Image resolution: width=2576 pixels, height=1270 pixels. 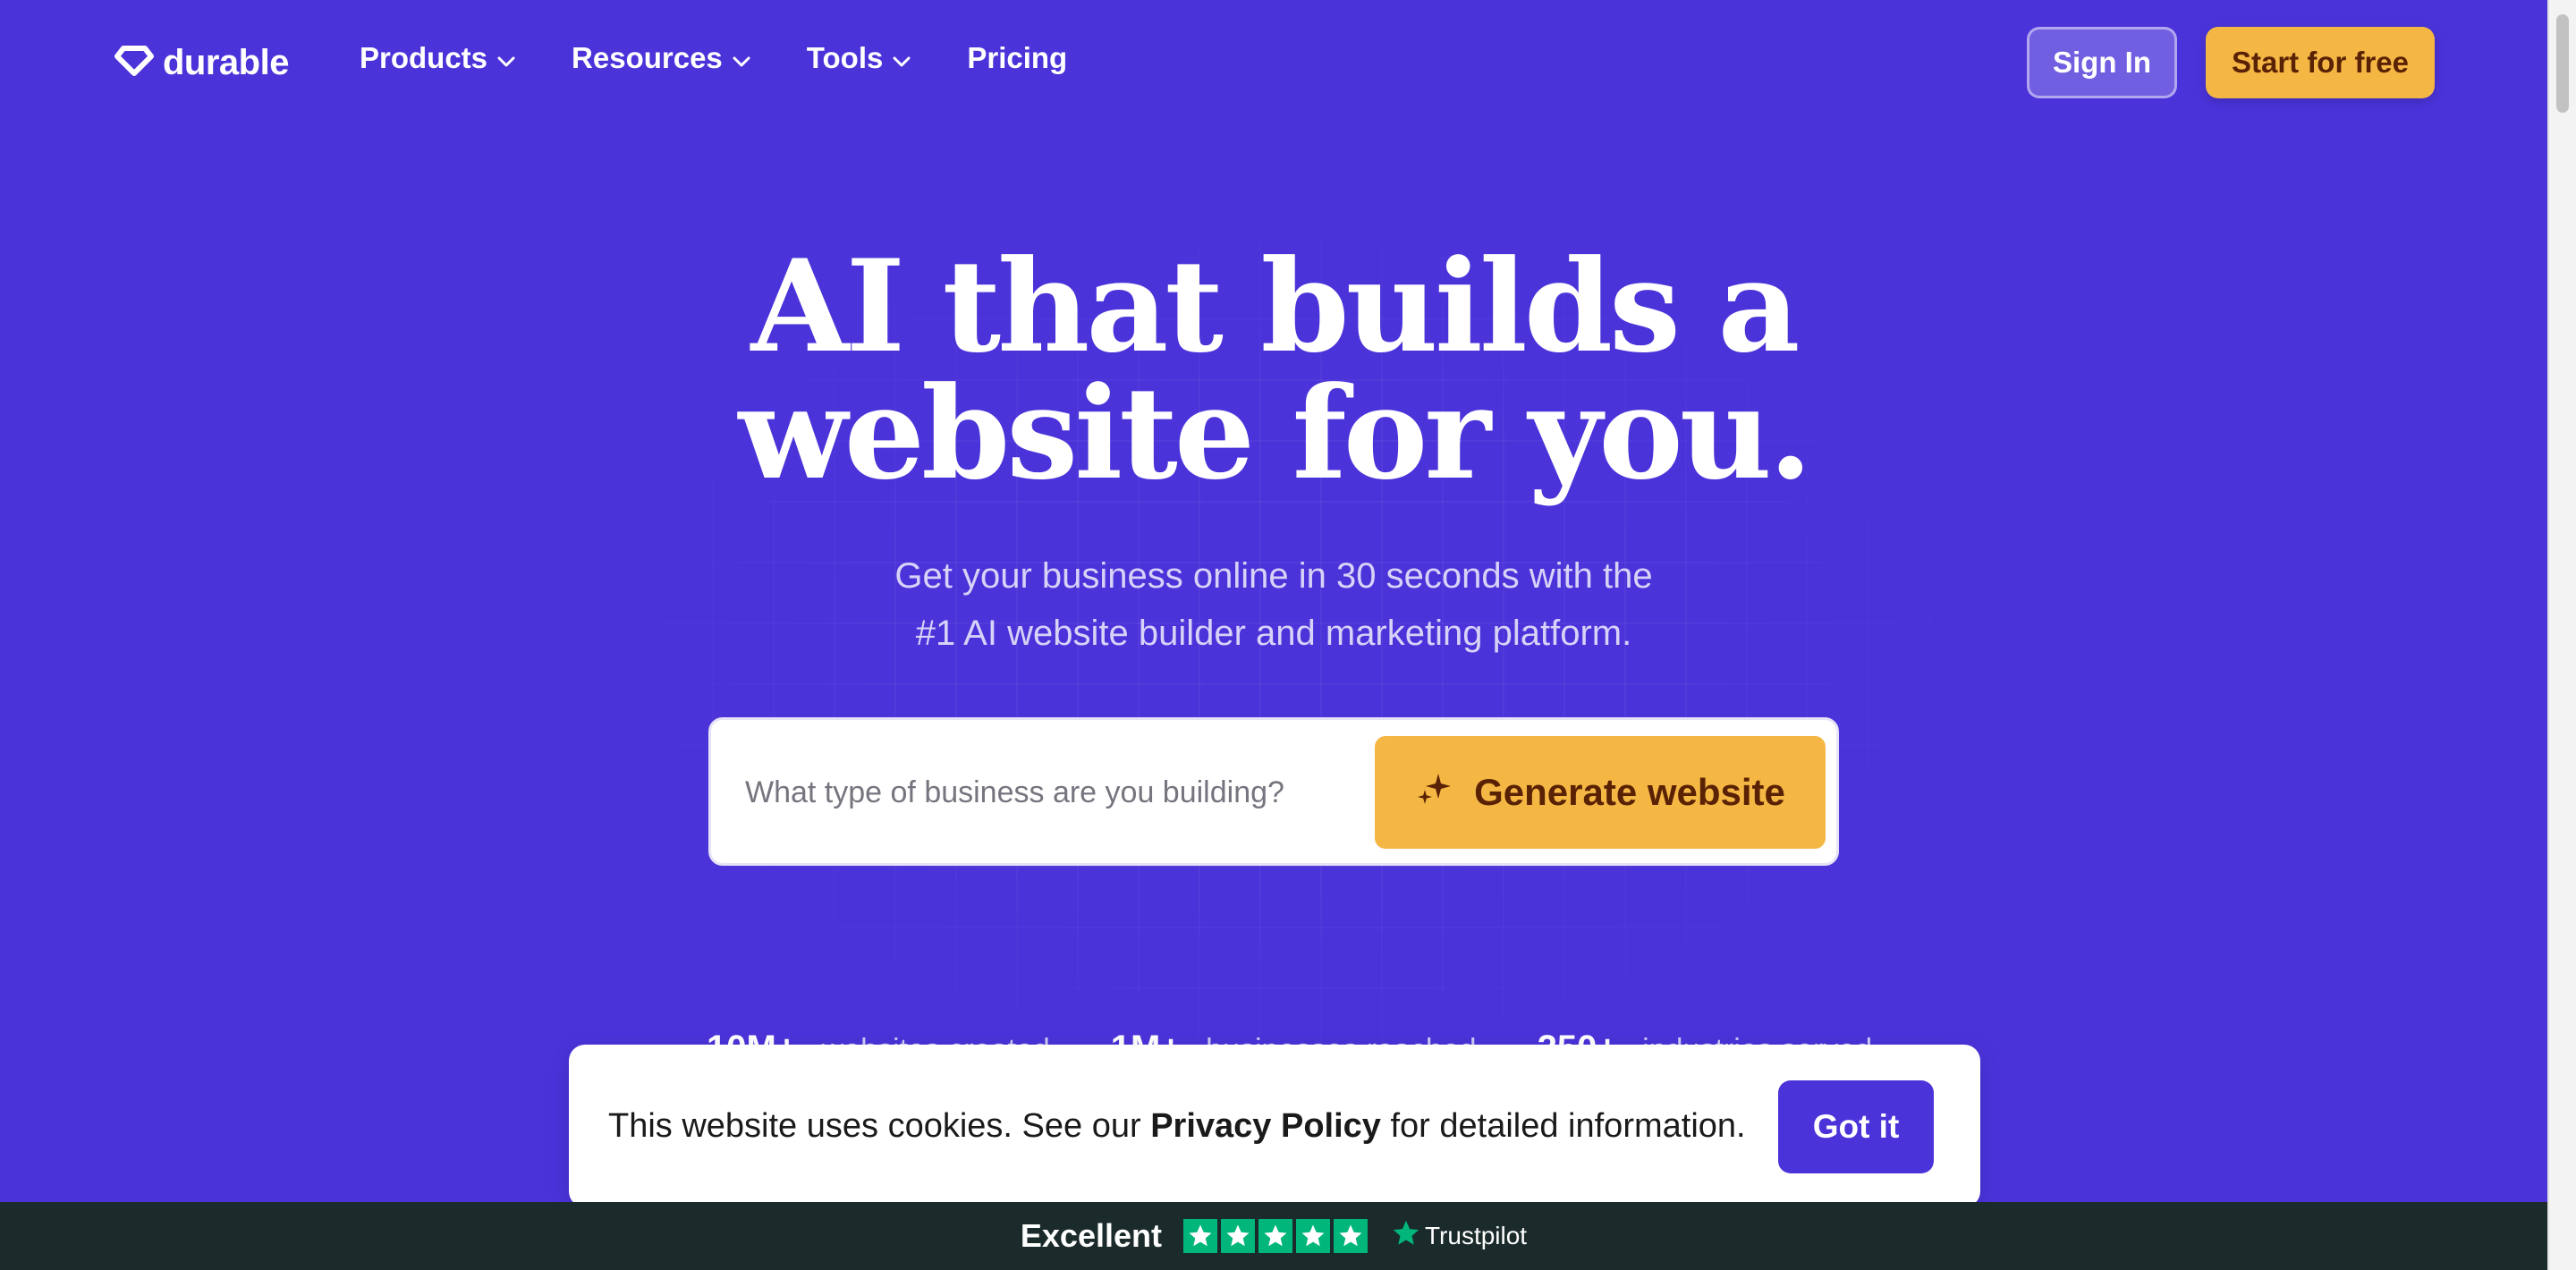 I want to click on trustpilot-bar: Excellent Trustpilot, so click(x=1273, y=1236).